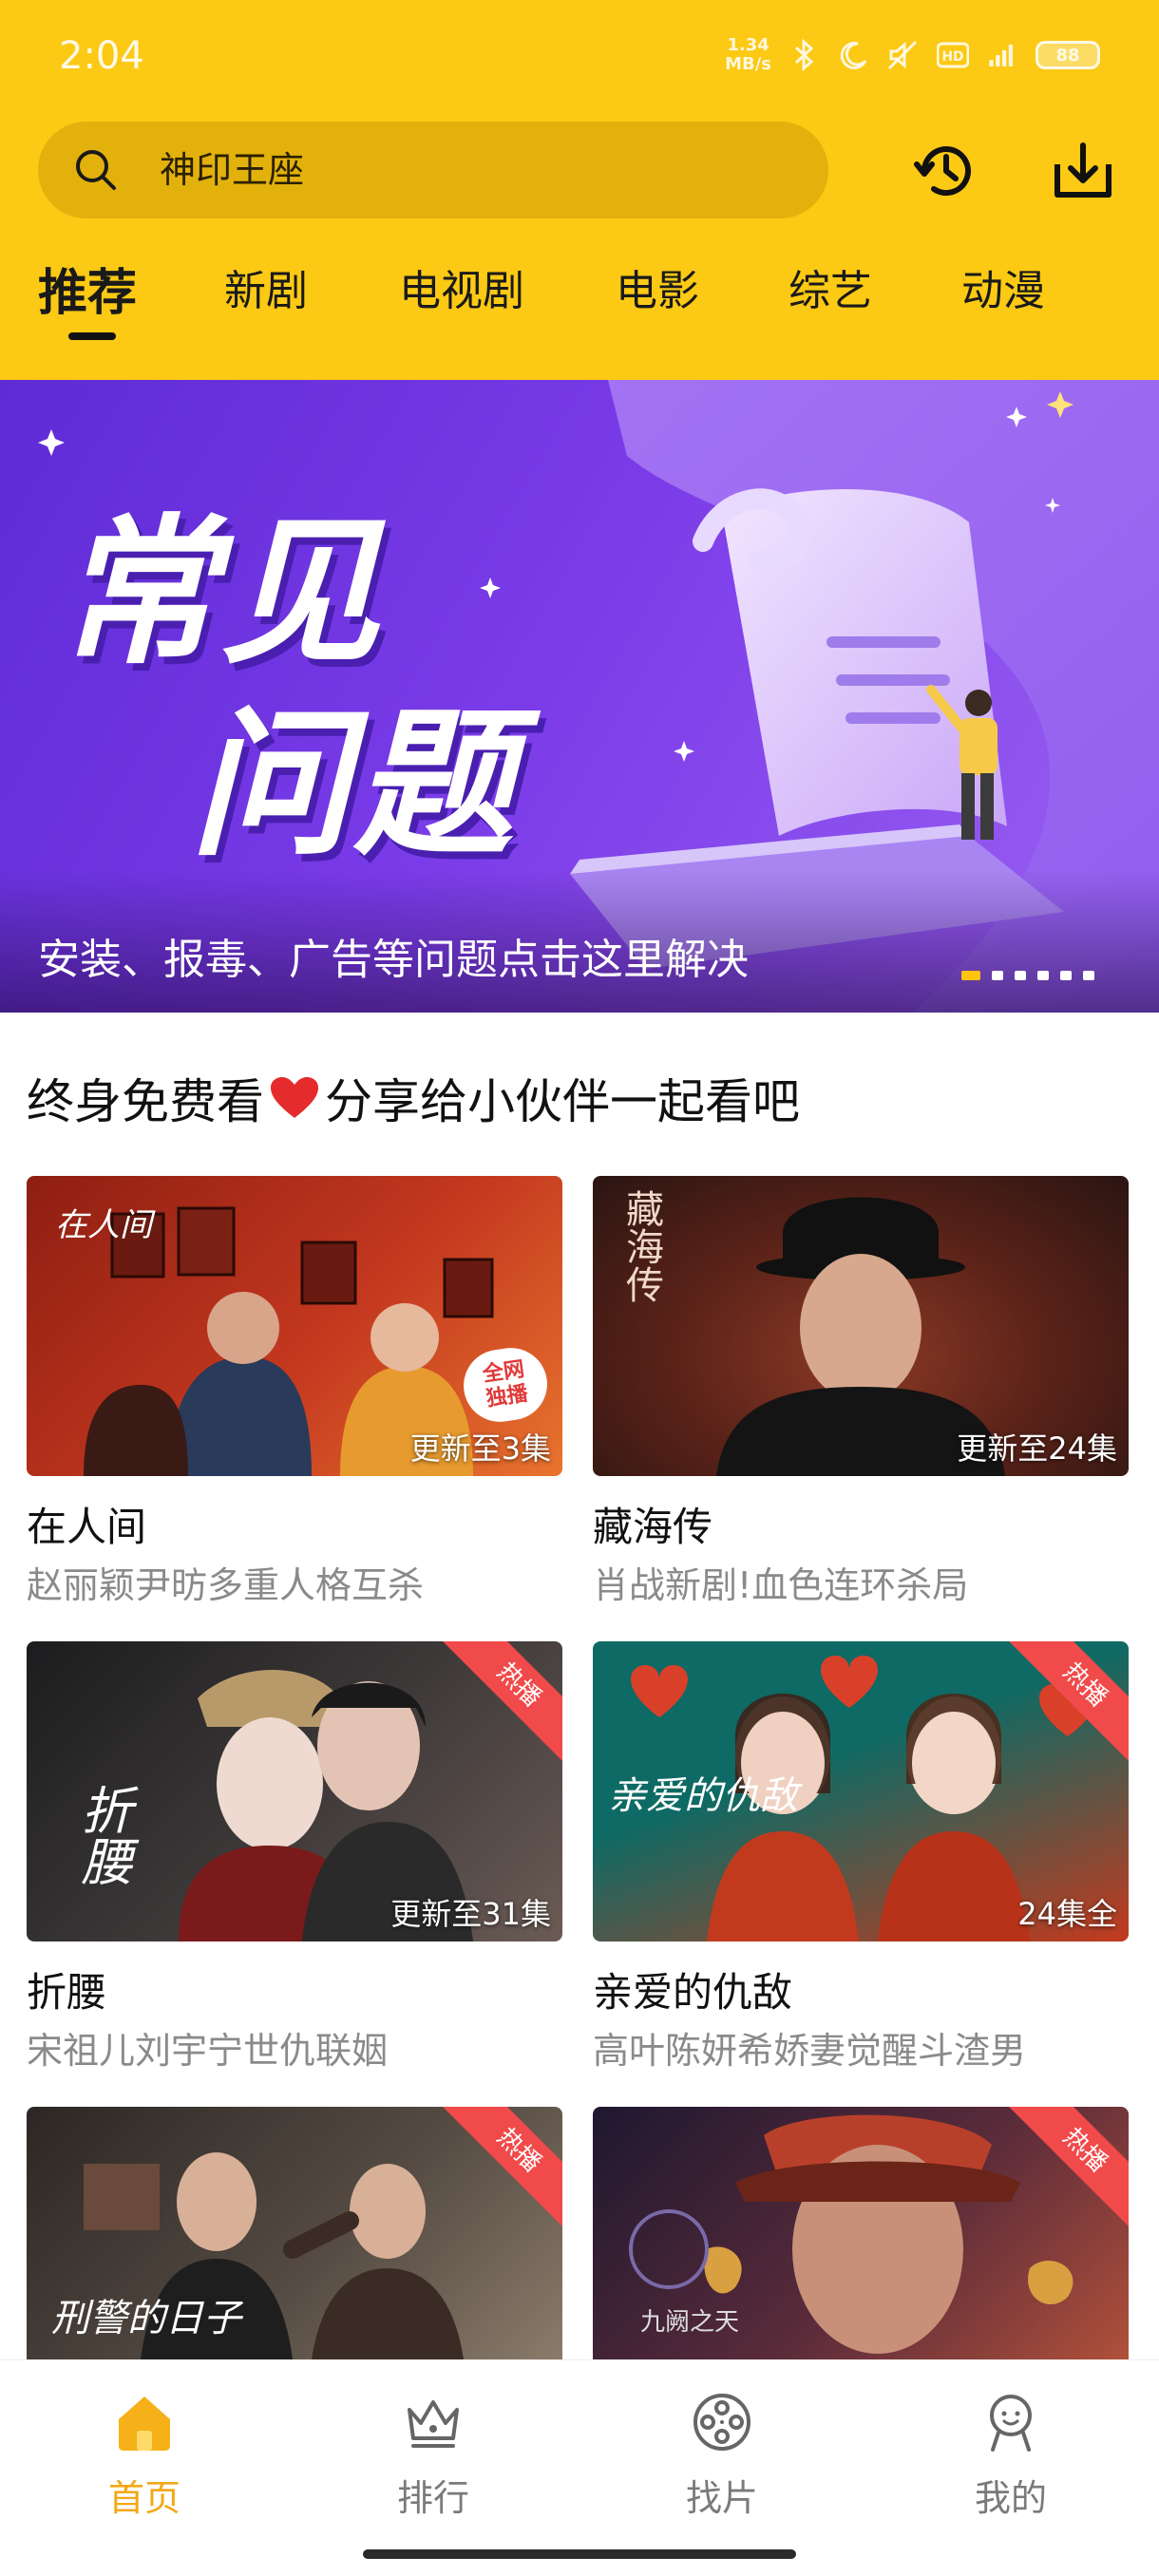 The height and width of the screenshot is (2576, 1159). What do you see at coordinates (781, 1585) in the screenshot?
I see `show-subtitle: 肖战新剧!血色连环杀局` at bounding box center [781, 1585].